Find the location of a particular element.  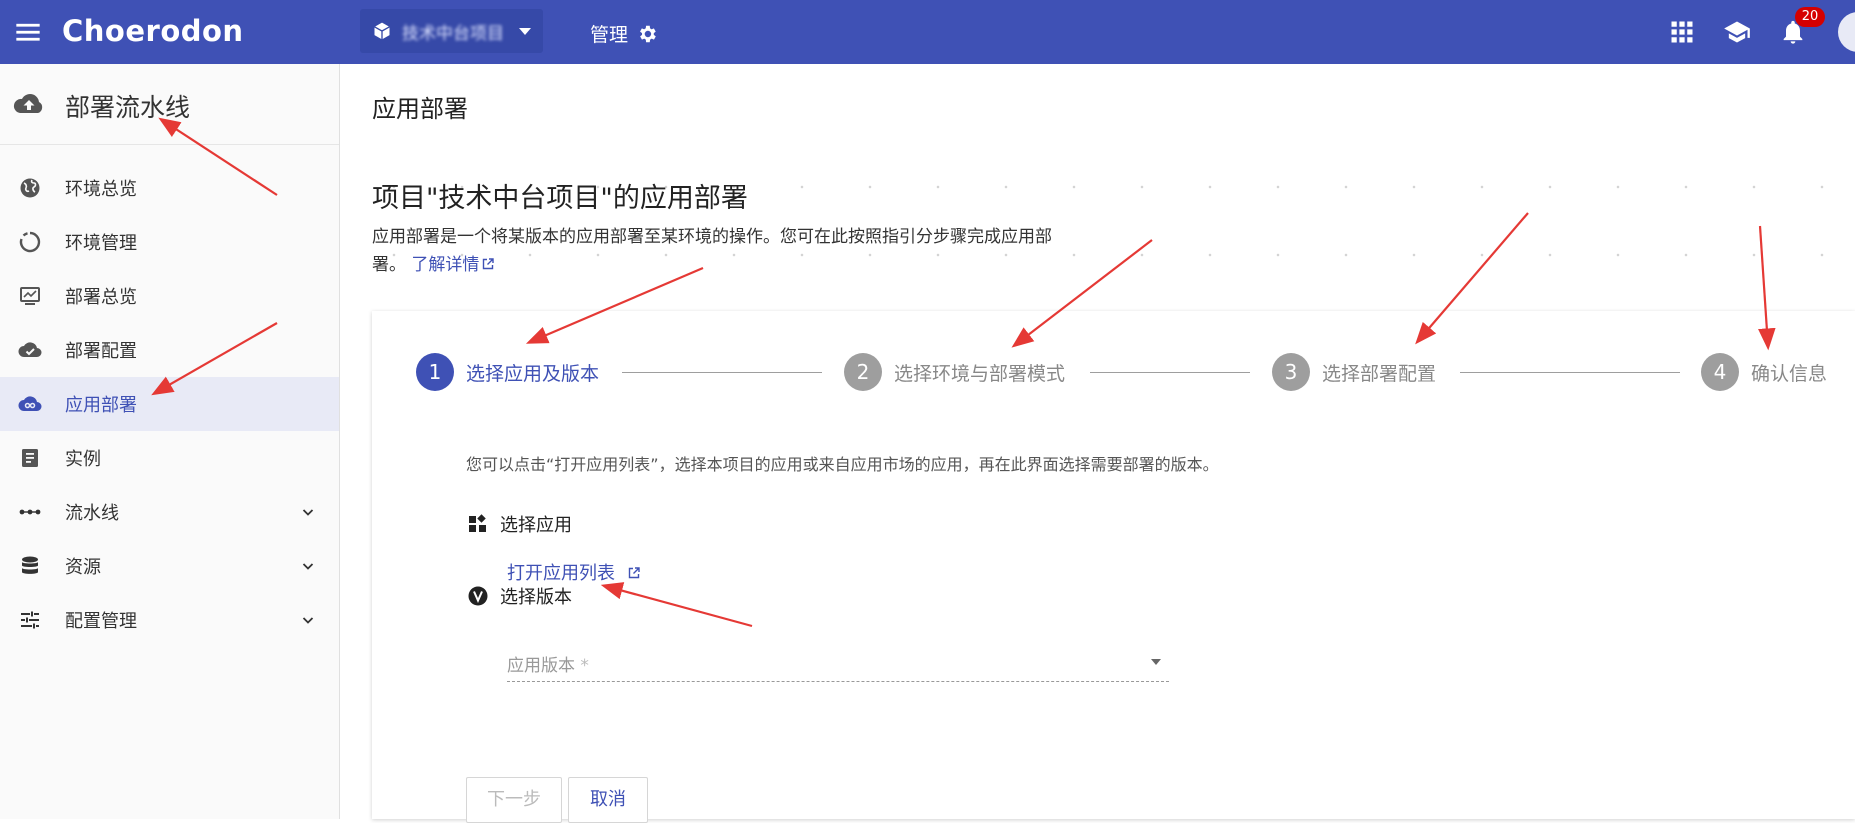

page-title: 应用部署 is located at coordinates (420, 109).